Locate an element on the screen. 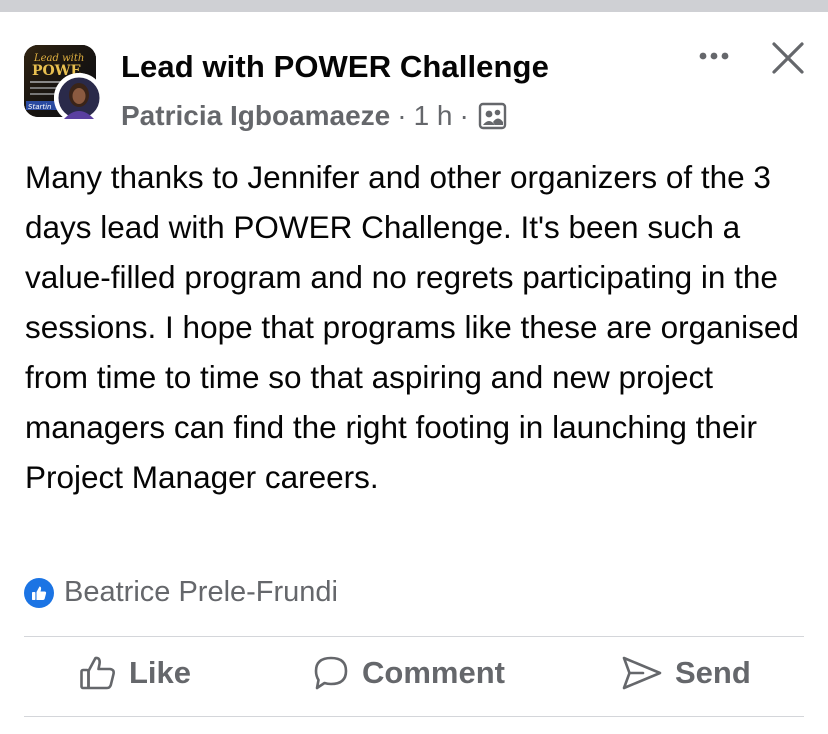 The height and width of the screenshot is (734, 828). top-status-bar is located at coordinates (414, 6).